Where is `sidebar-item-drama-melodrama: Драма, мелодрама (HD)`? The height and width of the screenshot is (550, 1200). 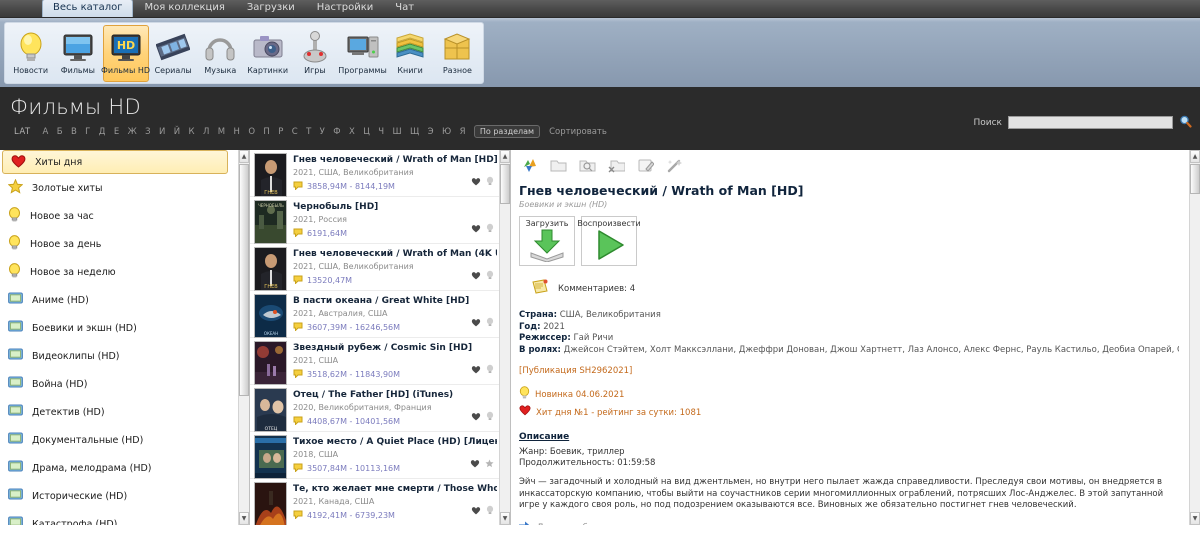 sidebar-item-drama-melodrama: Драма, мелодрама (HD) is located at coordinates (119, 468).